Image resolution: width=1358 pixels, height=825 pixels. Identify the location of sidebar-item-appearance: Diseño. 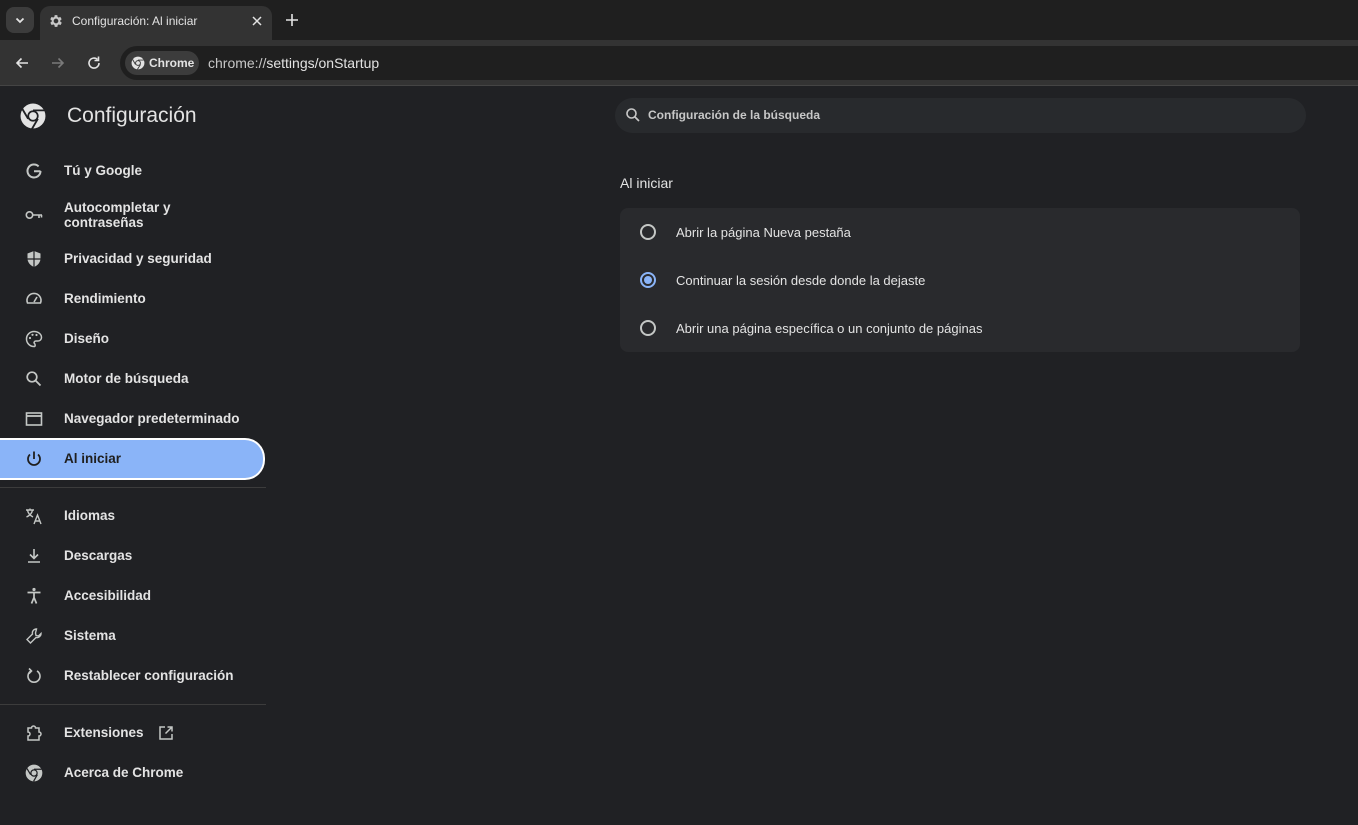
(132, 339).